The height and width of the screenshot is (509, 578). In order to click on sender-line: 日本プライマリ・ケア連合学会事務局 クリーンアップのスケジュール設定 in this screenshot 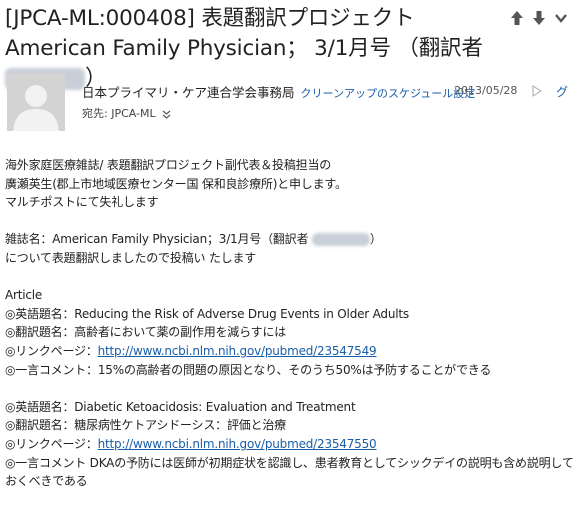, I will do `click(278, 91)`.